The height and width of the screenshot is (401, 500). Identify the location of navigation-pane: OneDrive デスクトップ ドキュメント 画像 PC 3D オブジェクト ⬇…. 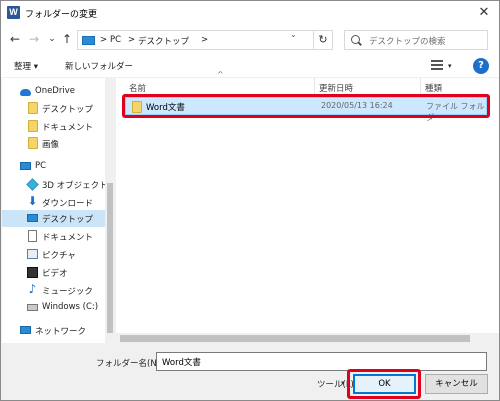
(58, 210).